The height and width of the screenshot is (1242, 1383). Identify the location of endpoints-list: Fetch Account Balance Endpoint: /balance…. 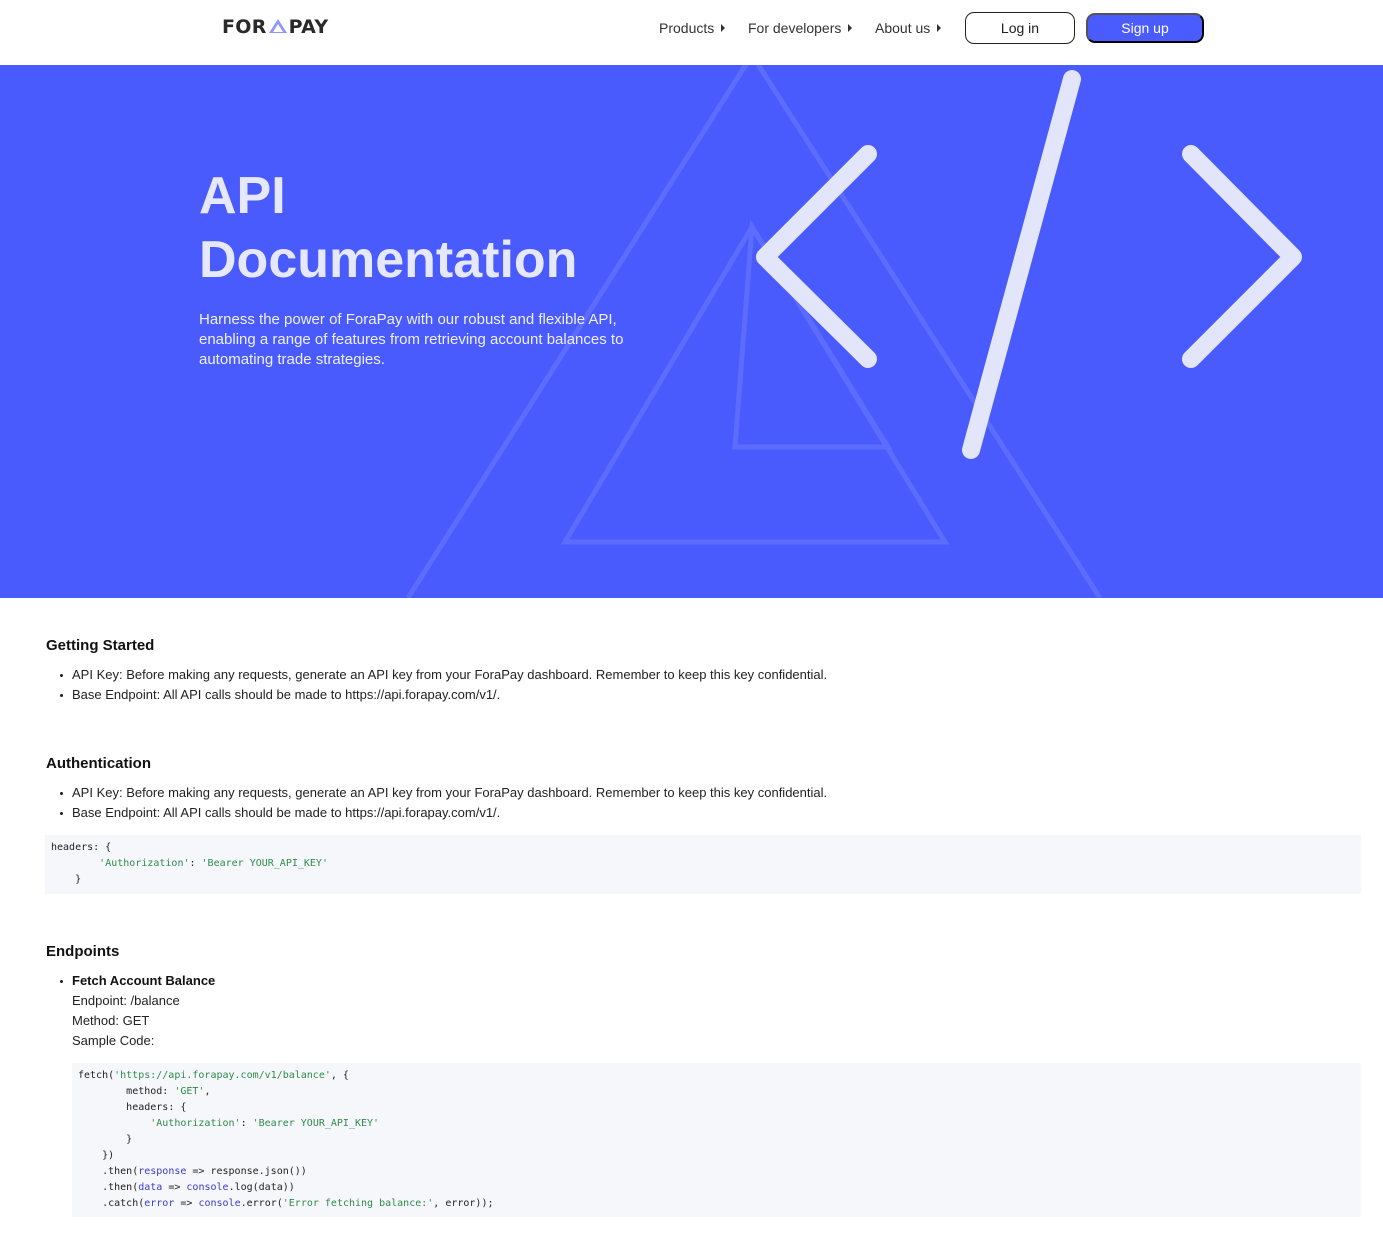
(137, 1011).